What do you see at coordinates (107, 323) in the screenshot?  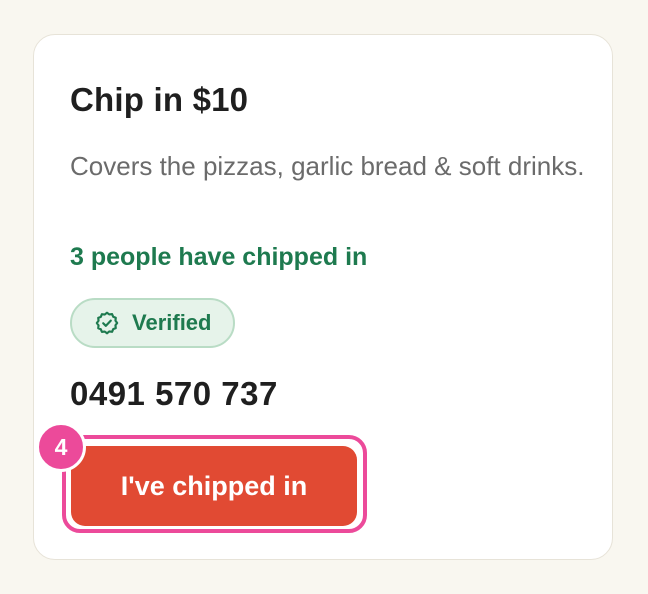 I see `check-badge-icon` at bounding box center [107, 323].